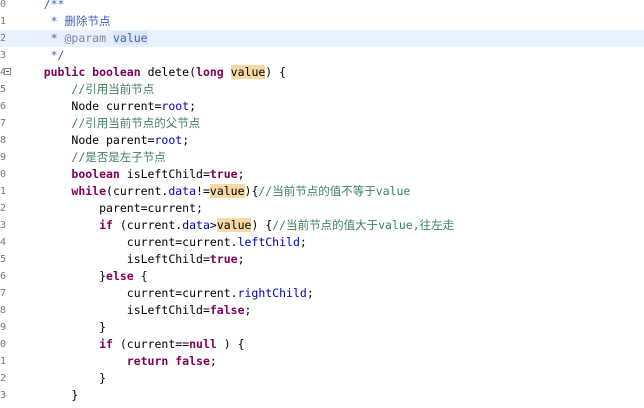 The height and width of the screenshot is (408, 644). Describe the element at coordinates (3, 5) in the screenshot. I see `line-number: 0` at that location.